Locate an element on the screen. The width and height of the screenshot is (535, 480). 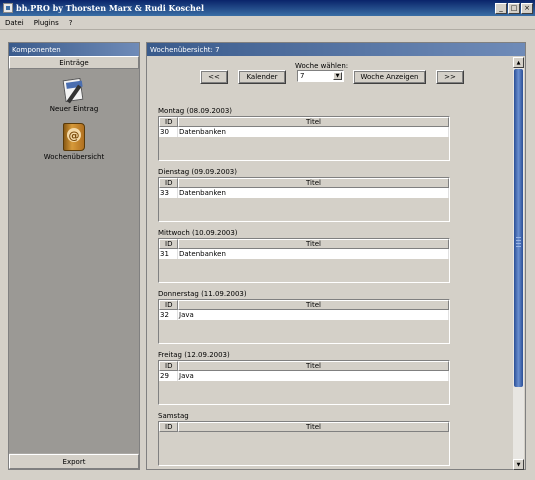
close-button: × is located at coordinates (527, 8).